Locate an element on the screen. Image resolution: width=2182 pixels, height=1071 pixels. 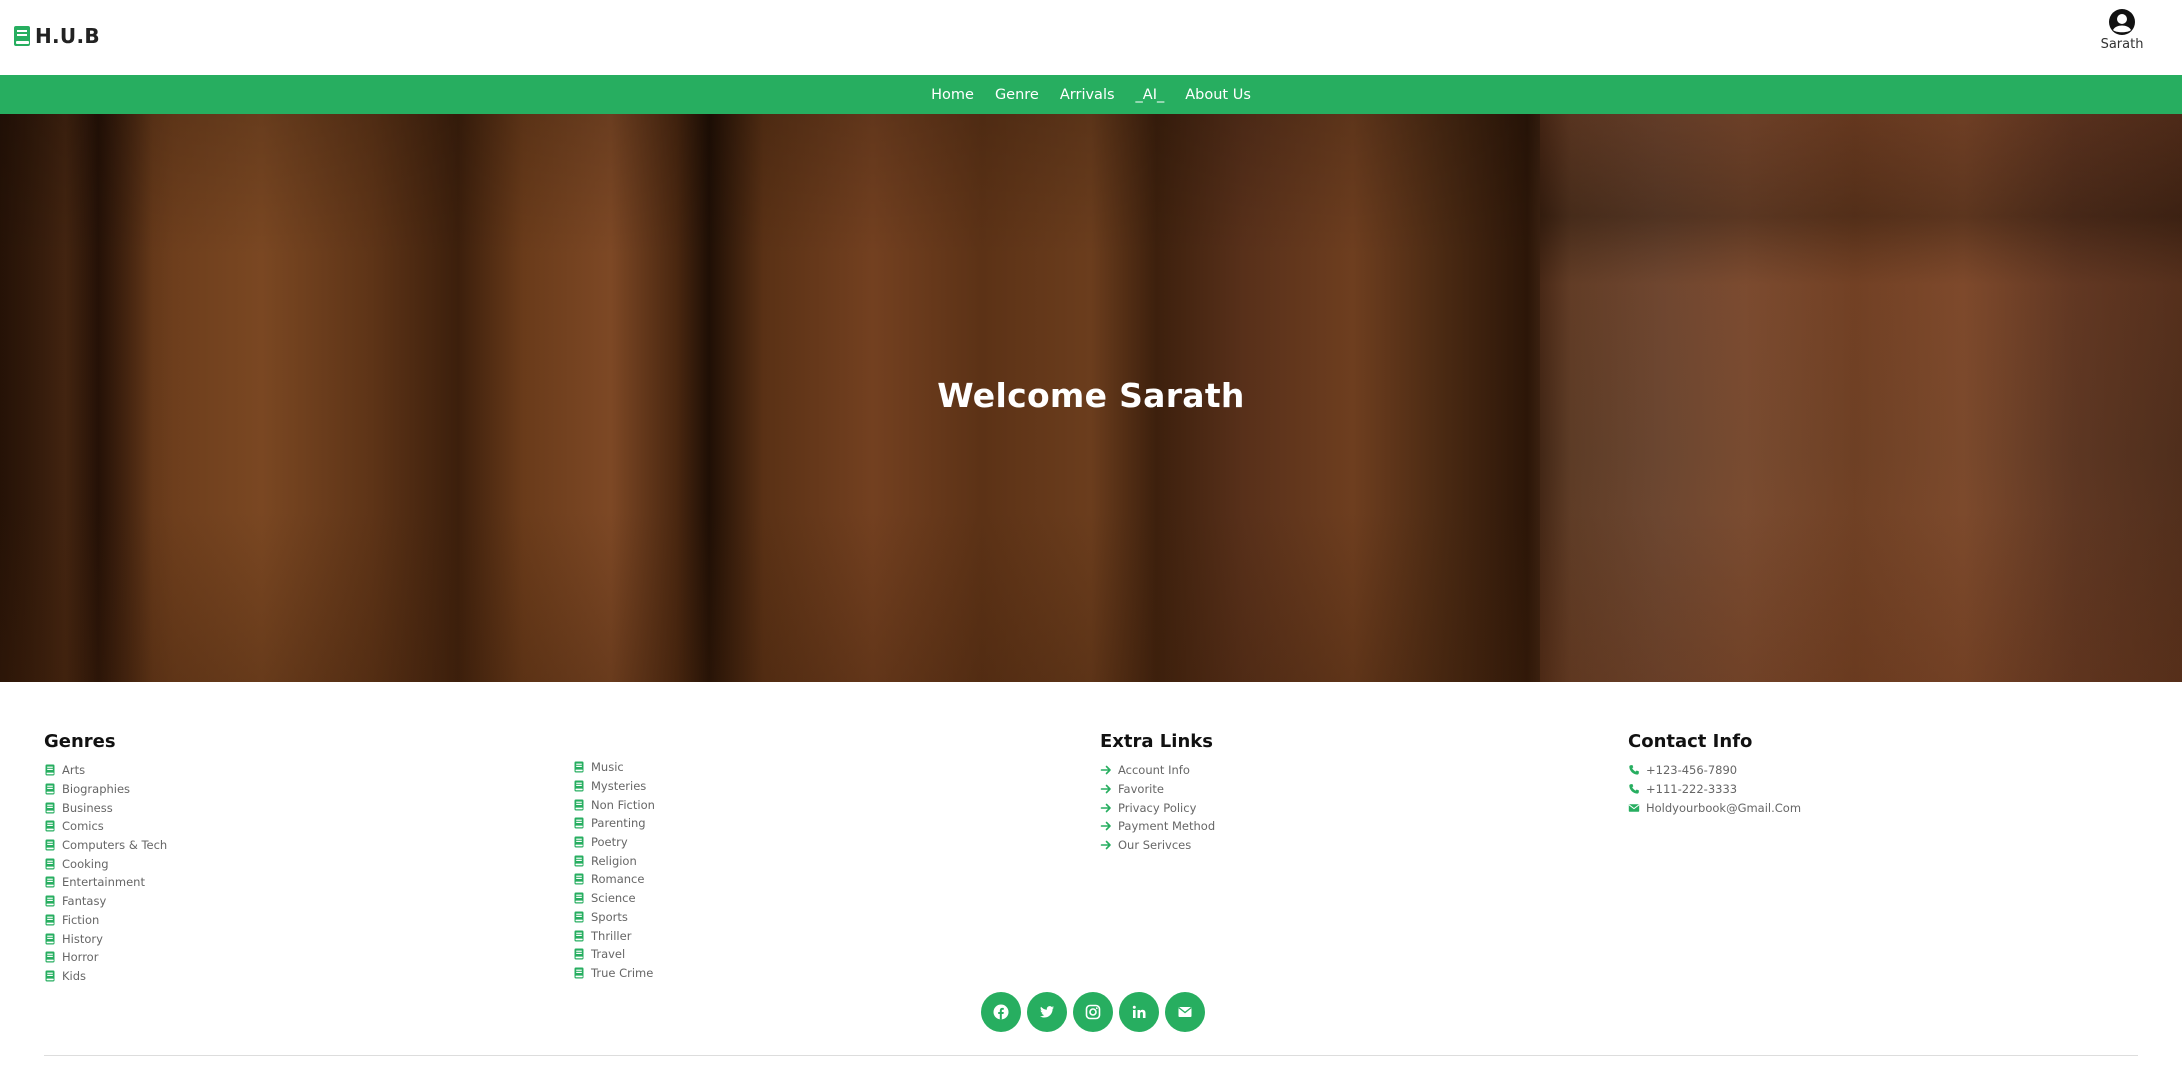
contact-item-holdyourbook-gmail-com: Holdyourbook@Gmail.Com is located at coordinates (1714, 807).